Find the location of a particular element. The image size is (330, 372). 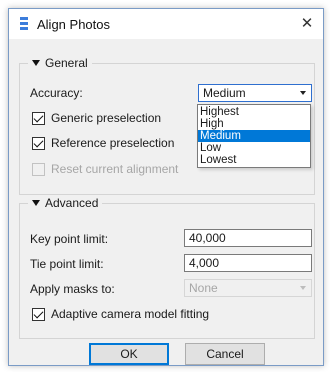

reset-alignment-checkbox: Reset current alignment is located at coordinates (105, 169).